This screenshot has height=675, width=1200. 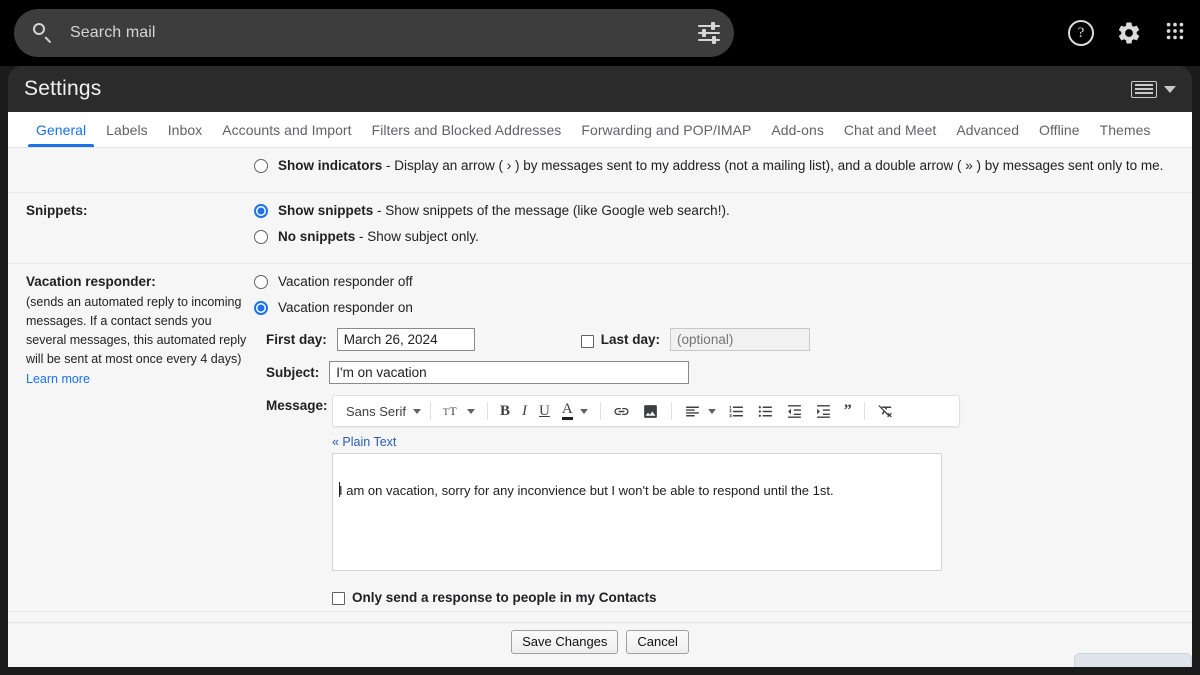 What do you see at coordinates (61, 134) in the screenshot?
I see `tab-general: General` at bounding box center [61, 134].